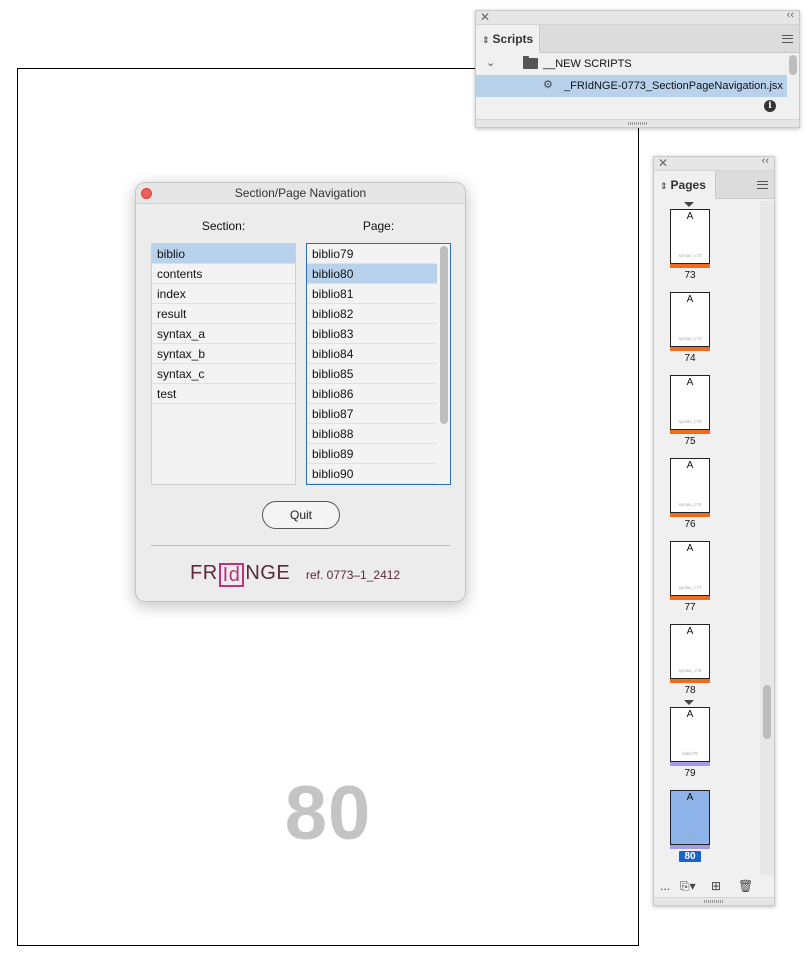 The width and height of the screenshot is (811, 961). Describe the element at coordinates (223, 354) in the screenshot. I see `section-list-item: syntax_b` at that location.